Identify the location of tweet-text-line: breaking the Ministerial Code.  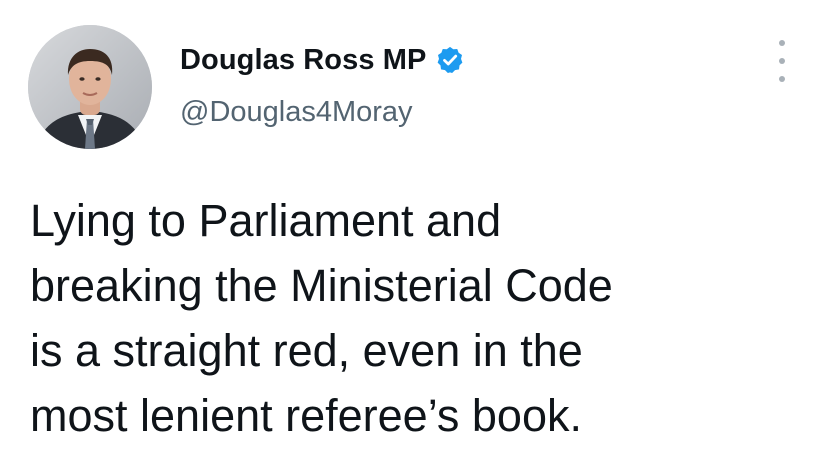
(321, 285).